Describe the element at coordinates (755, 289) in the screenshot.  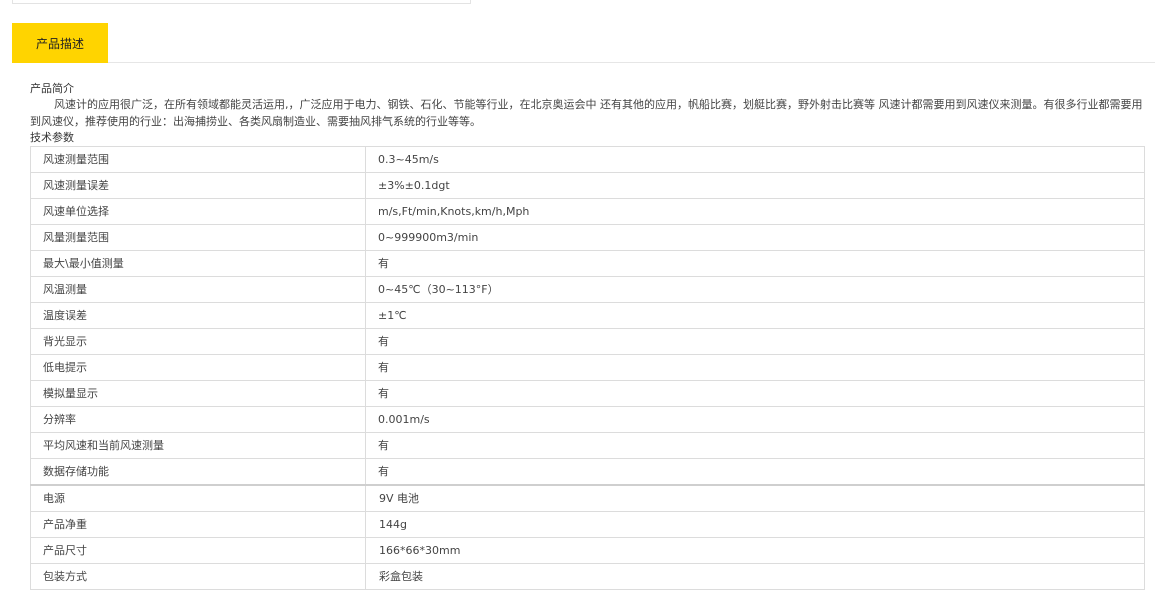
I see `spec-value: 0~45℃（30~113°F）` at that location.